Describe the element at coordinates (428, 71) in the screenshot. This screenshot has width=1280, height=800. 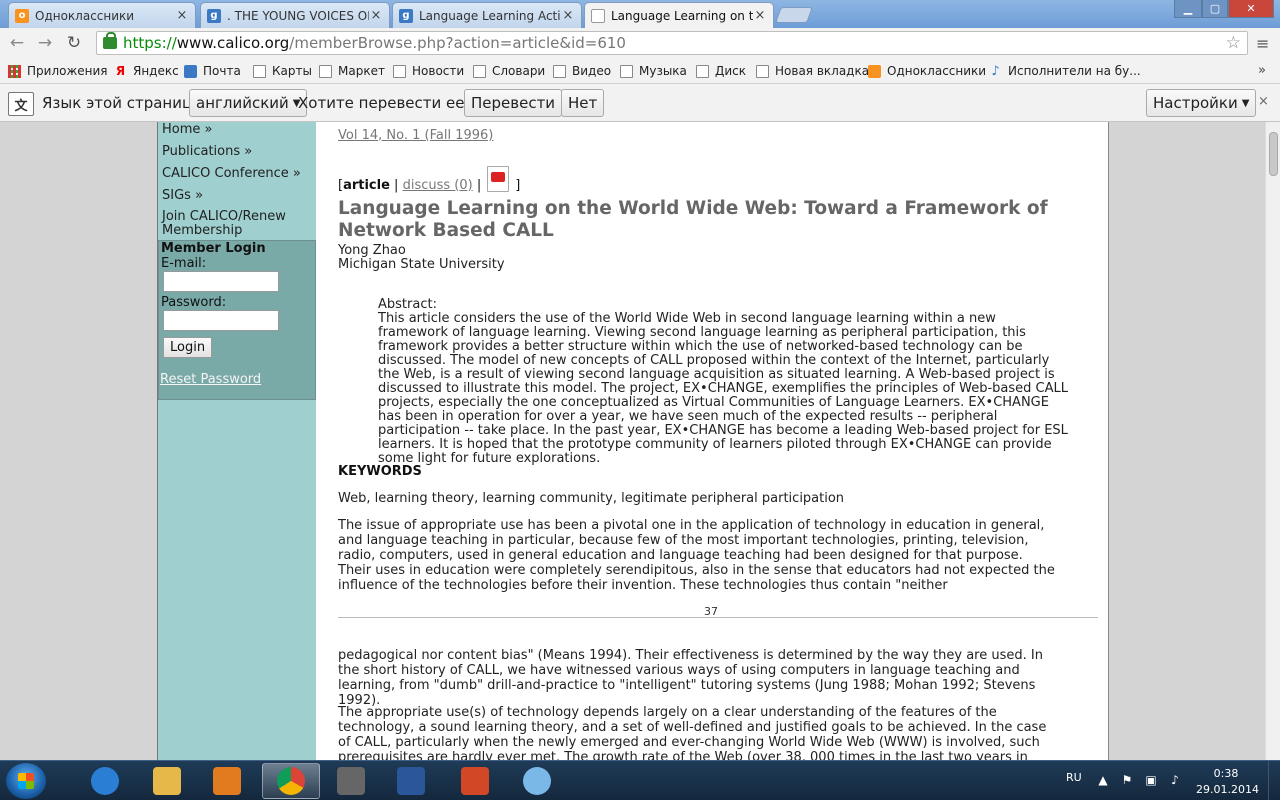
I see `bookmark-news: Новости` at that location.